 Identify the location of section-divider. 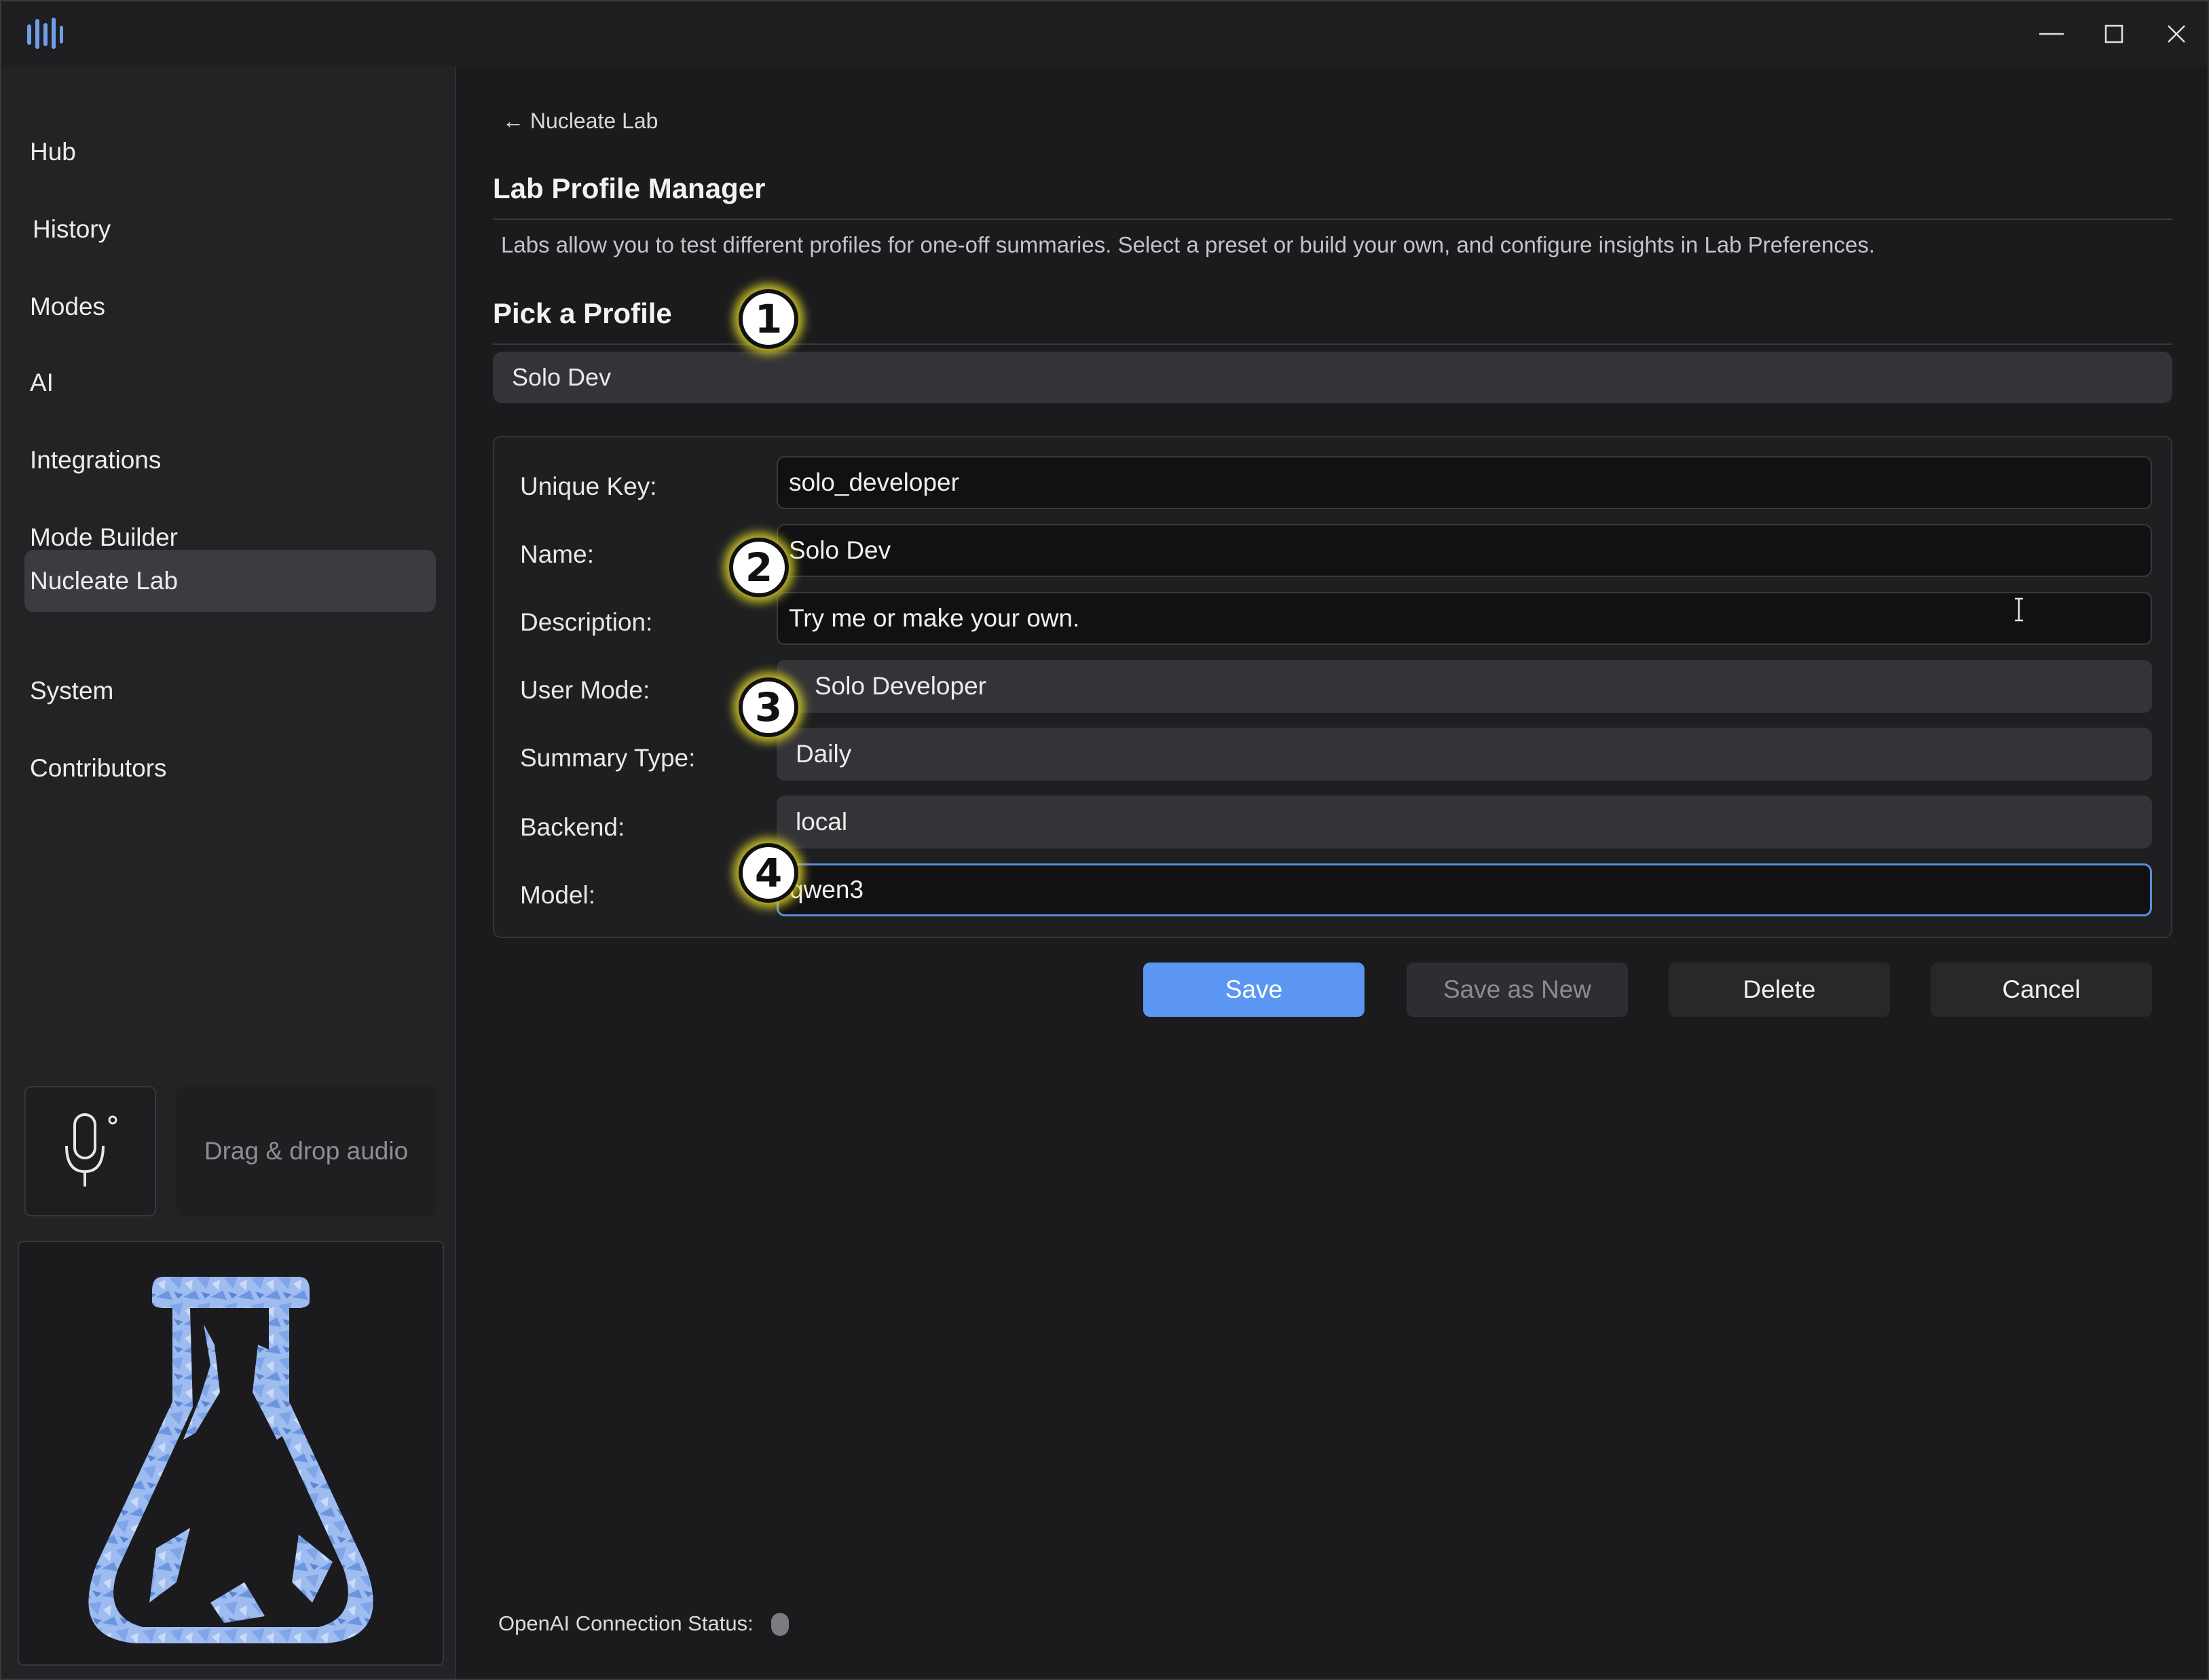
(1332, 344).